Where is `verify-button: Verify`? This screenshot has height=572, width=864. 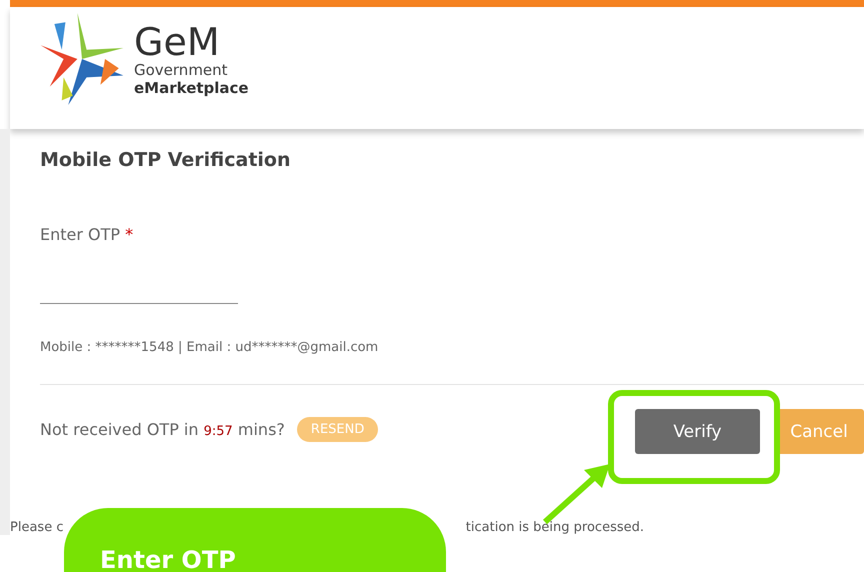
verify-button: Verify is located at coordinates (697, 431).